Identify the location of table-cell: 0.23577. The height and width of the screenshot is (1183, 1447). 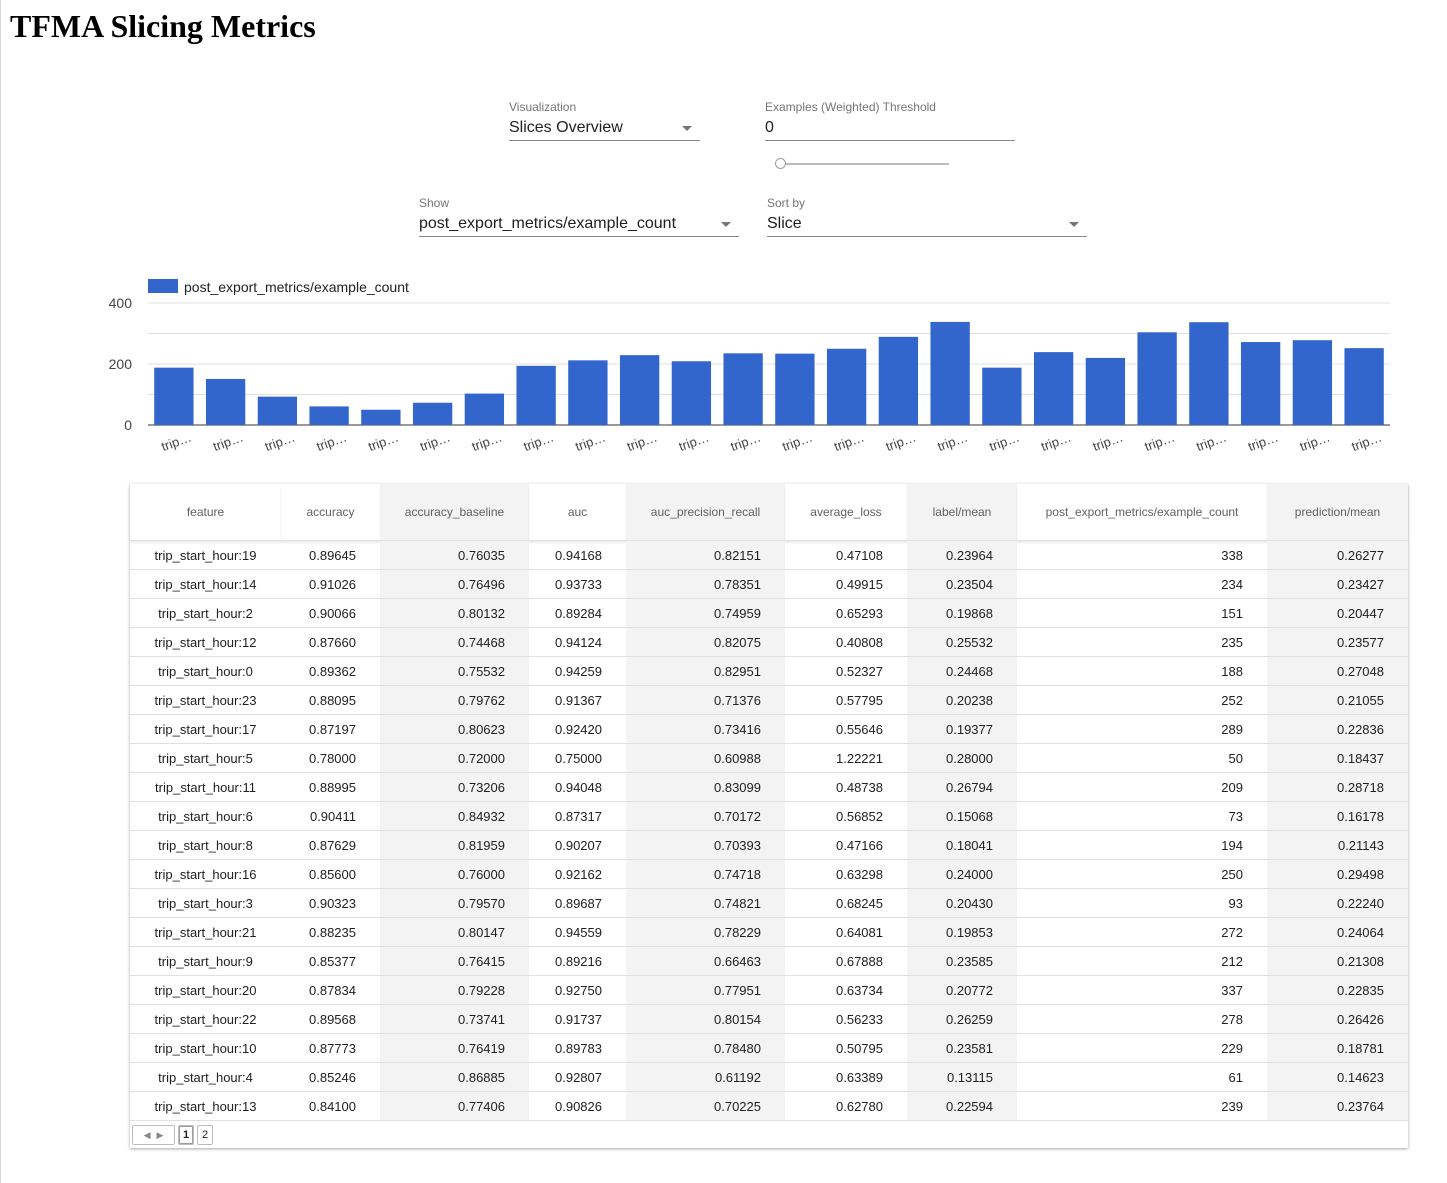
(1337, 642).